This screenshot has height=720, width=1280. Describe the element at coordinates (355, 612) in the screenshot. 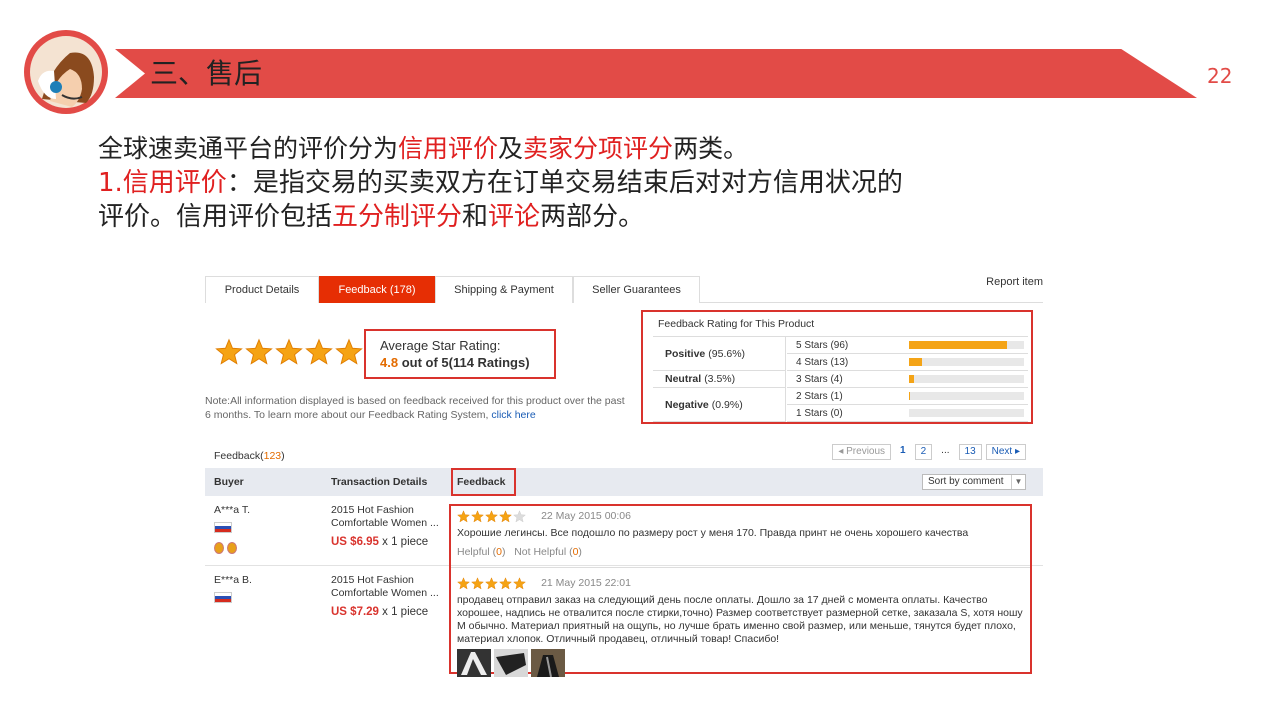

I see `price-value: US $7.29` at that location.